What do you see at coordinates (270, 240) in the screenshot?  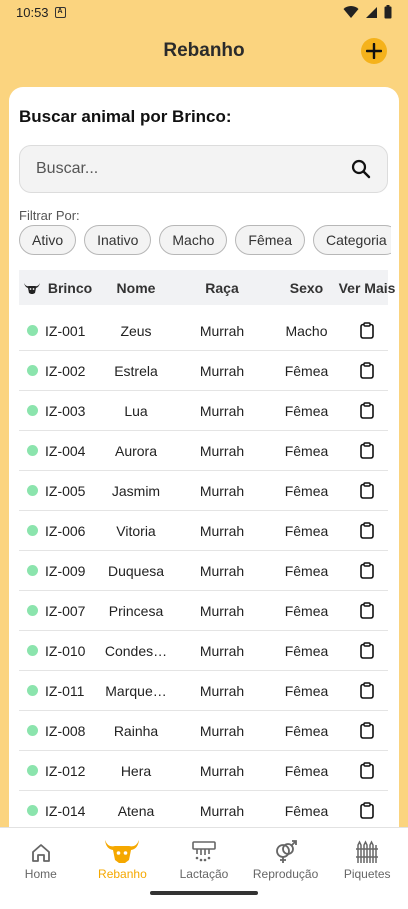 I see `filter-chip-femea: Fêmea` at bounding box center [270, 240].